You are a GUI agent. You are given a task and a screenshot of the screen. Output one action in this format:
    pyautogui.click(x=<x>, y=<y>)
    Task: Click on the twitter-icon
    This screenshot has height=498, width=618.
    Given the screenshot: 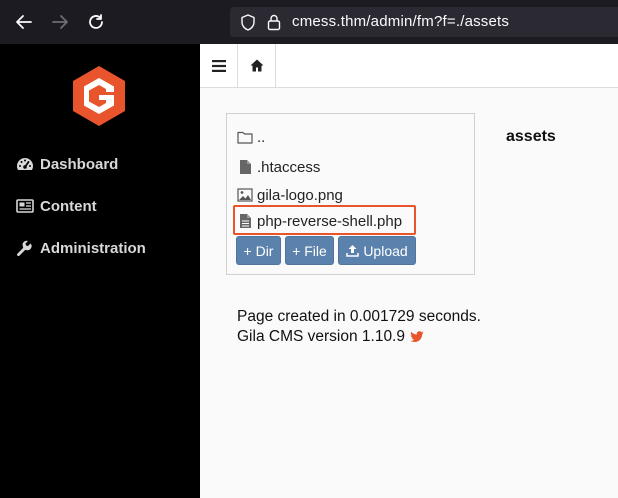 What is the action you would take?
    pyautogui.click(x=417, y=337)
    